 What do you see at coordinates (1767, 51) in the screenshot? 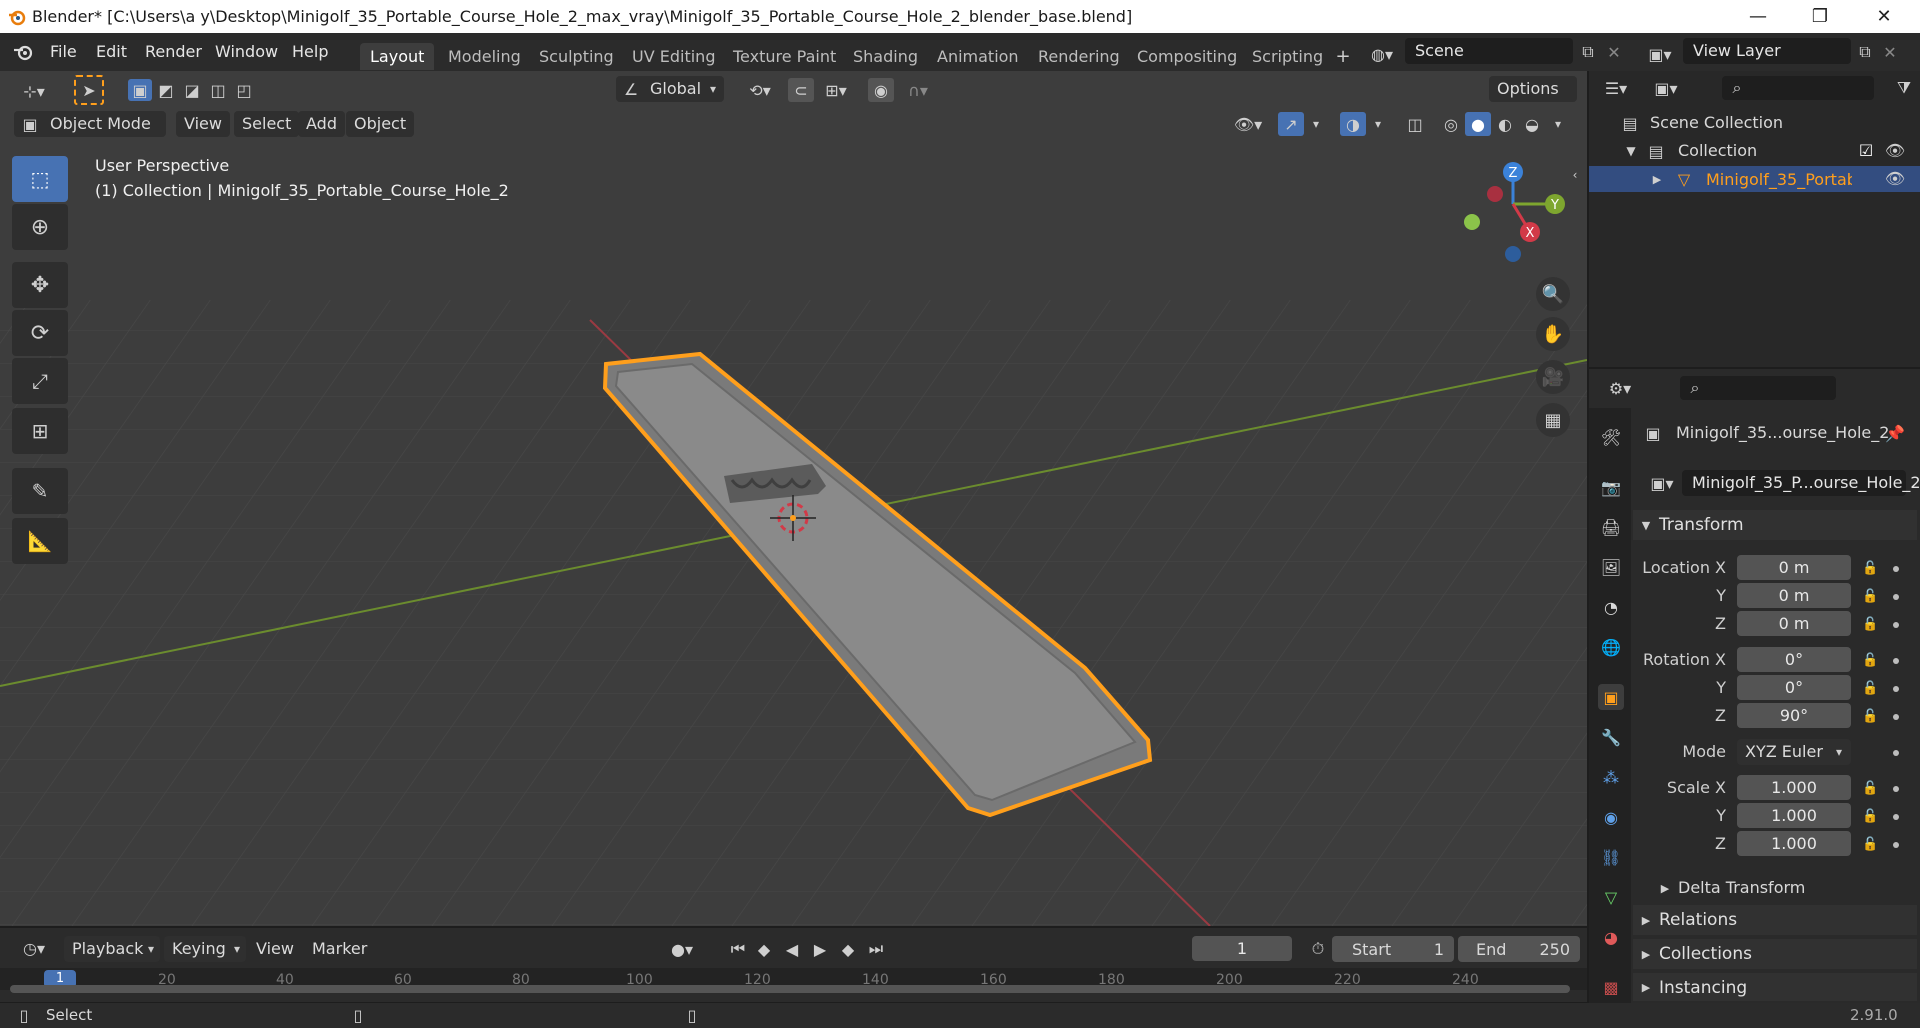
I see `view-layer-field: View Layer` at bounding box center [1767, 51].